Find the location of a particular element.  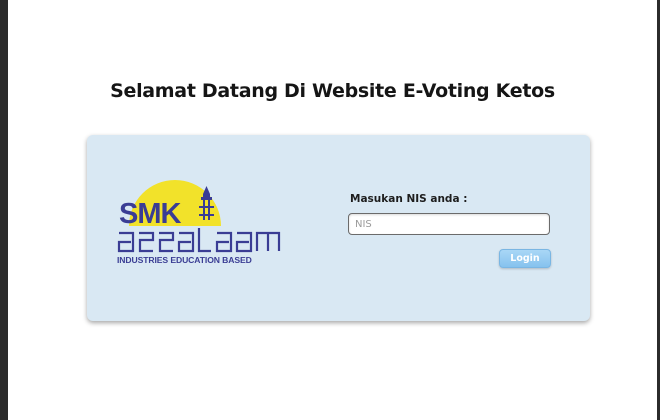

logo-caption: INDUSTRIES EDUCATION BASED is located at coordinates (184, 260).